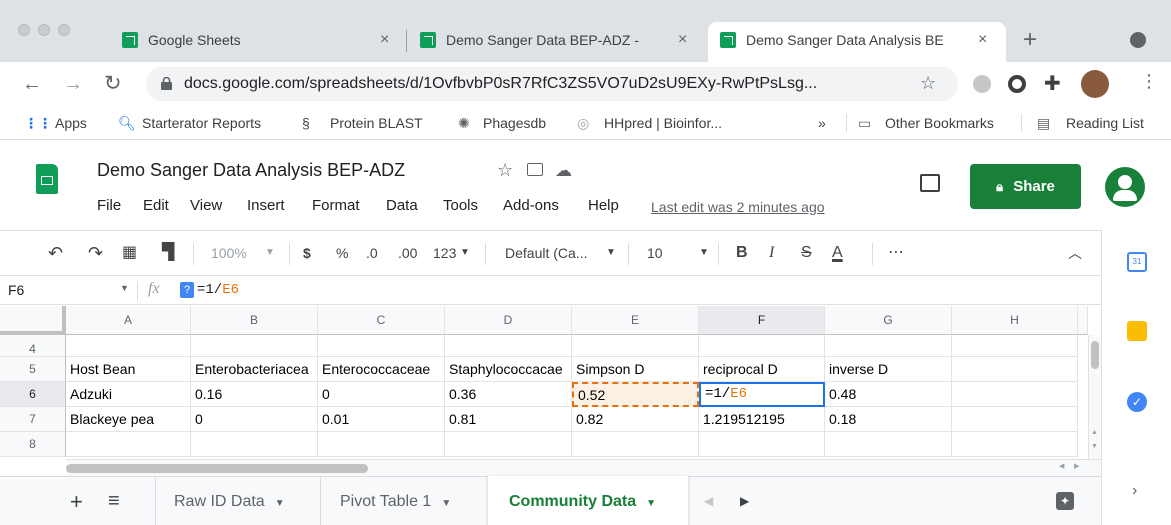 The height and width of the screenshot is (525, 1171). Describe the element at coordinates (1076, 466) in the screenshot. I see `scroll-right-icon: ▶` at that location.